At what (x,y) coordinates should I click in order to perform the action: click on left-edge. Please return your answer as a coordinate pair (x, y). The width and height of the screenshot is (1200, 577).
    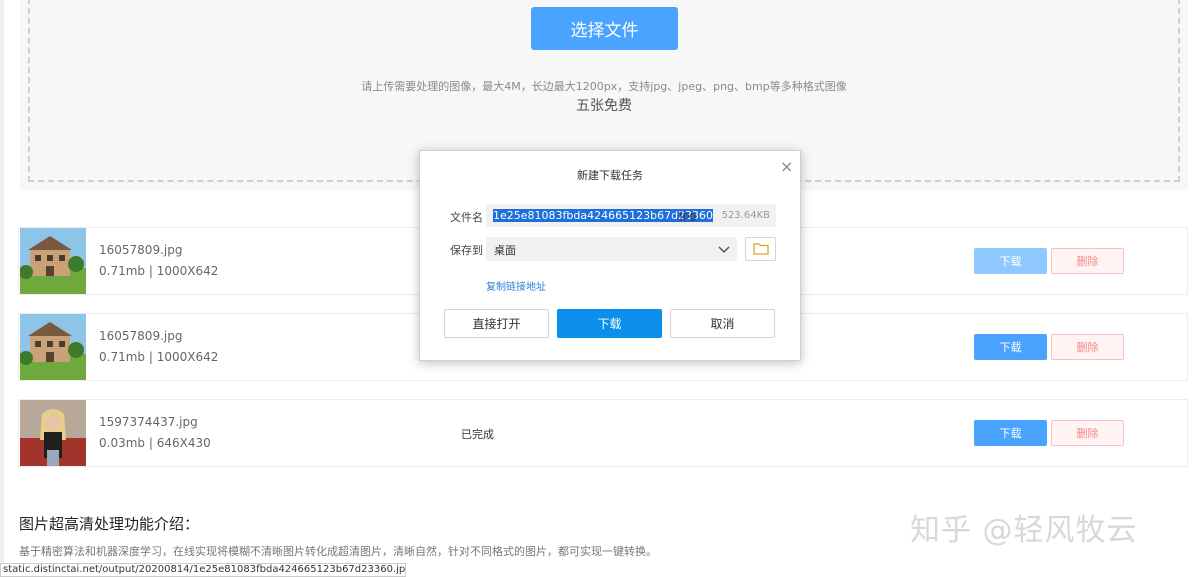
    Looking at the image, I should click on (2, 288).